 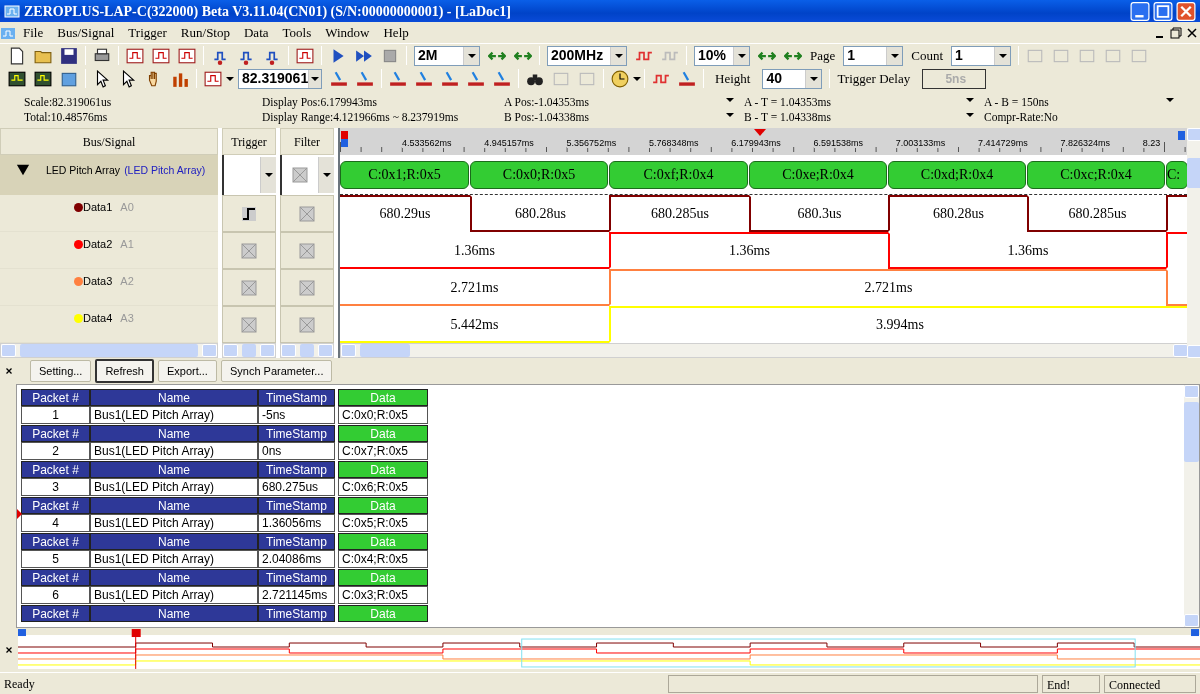 What do you see at coordinates (1071, 683) in the screenshot?
I see `status-panel: End!` at bounding box center [1071, 683].